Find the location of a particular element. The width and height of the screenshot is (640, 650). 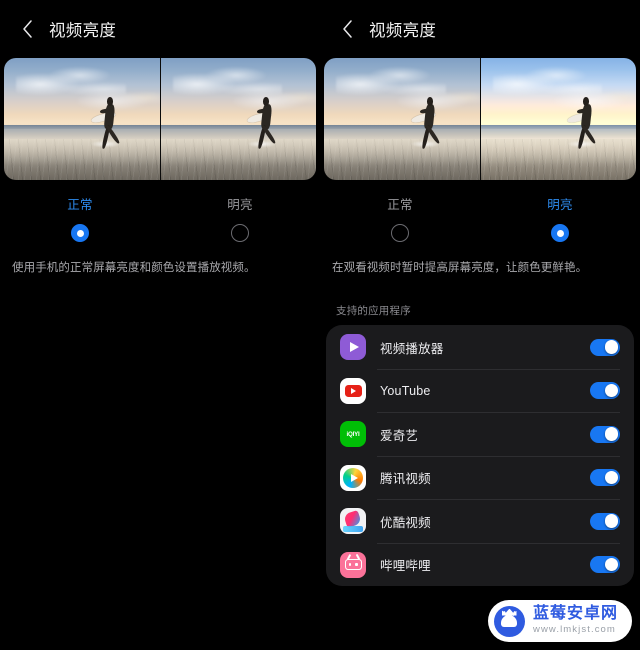

app-row: 腾讯视频 is located at coordinates (480, 477).